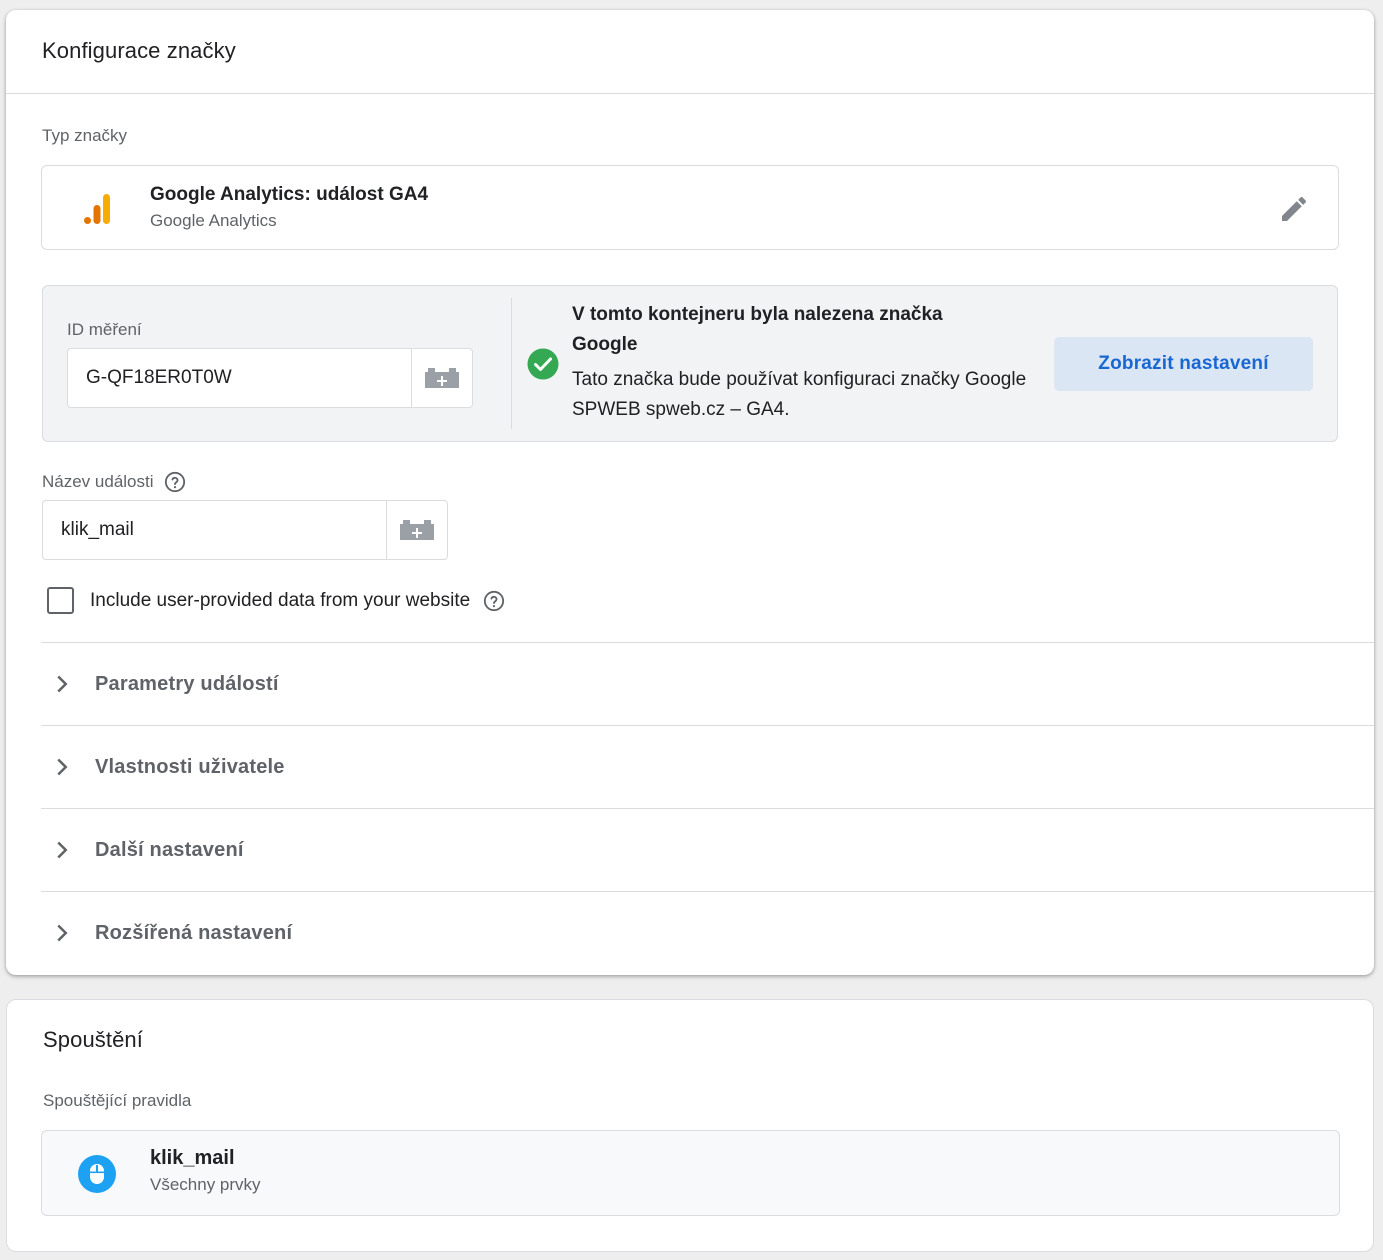 Image resolution: width=1383 pixels, height=1260 pixels. What do you see at coordinates (139, 50) in the screenshot?
I see `tag-configuration-title: Konfigurace značky` at bounding box center [139, 50].